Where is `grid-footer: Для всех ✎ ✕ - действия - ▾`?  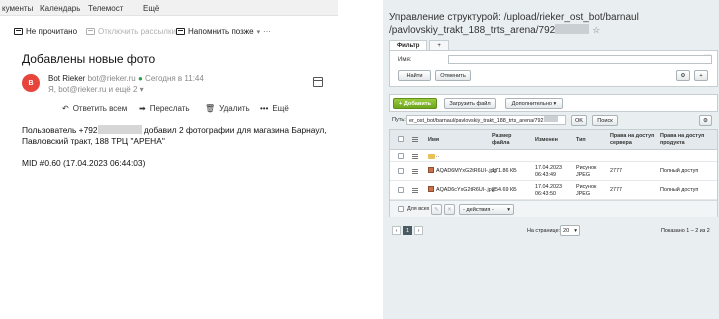 grid-footer: Для всех ✎ ✕ - действия - ▾ is located at coordinates (553, 208).